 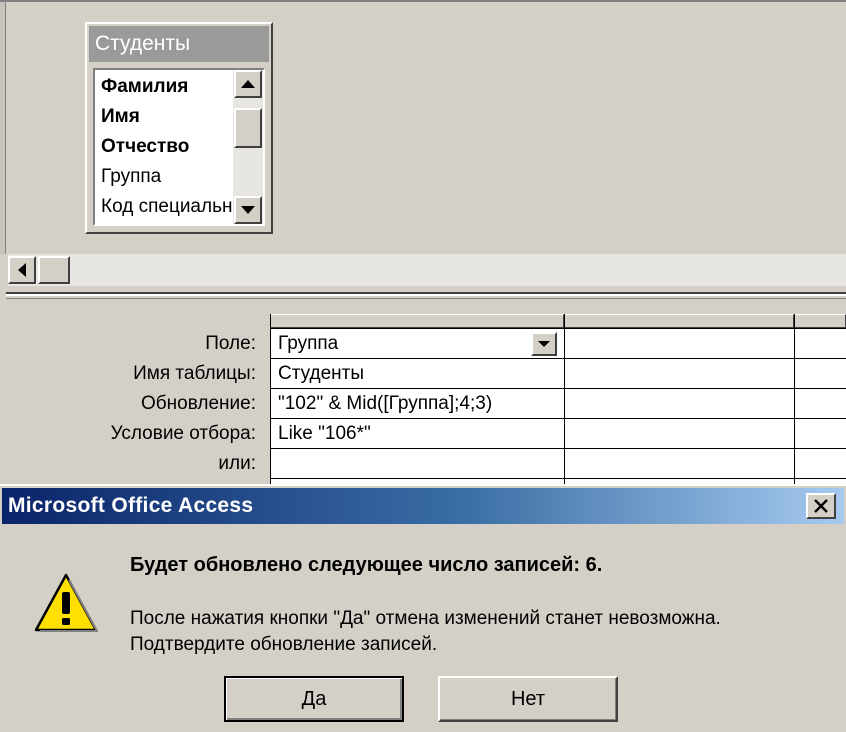 I want to click on field-item-name: Имя, so click(x=120, y=117).